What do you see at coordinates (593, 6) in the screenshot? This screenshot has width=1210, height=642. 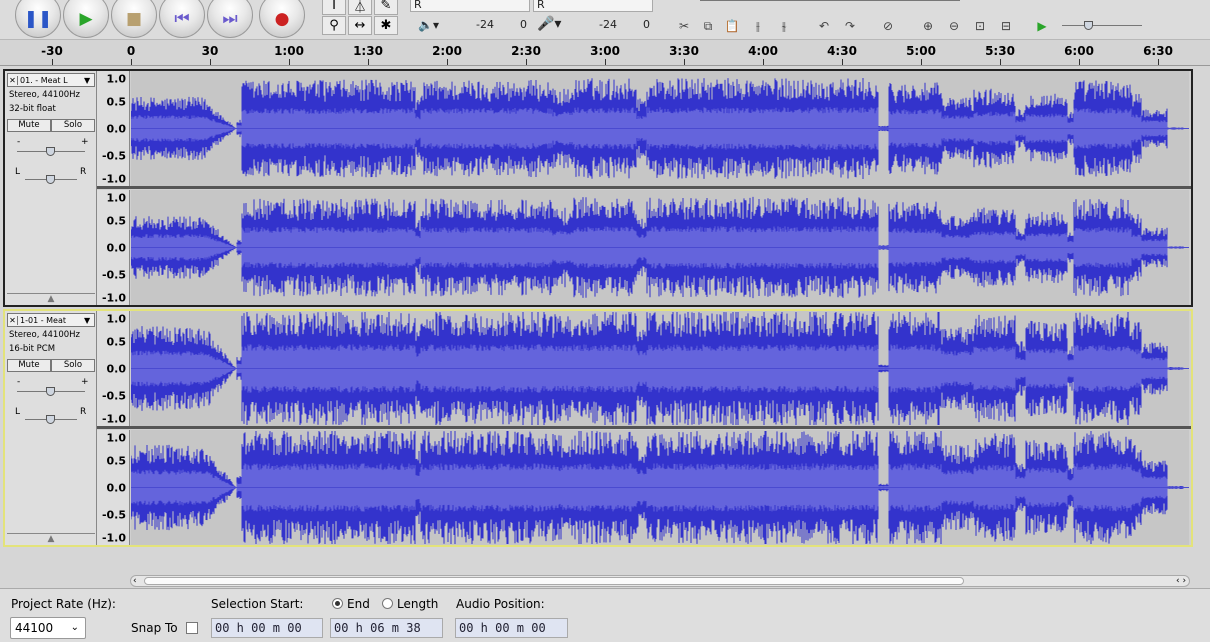 I see `record-meter: R` at bounding box center [593, 6].